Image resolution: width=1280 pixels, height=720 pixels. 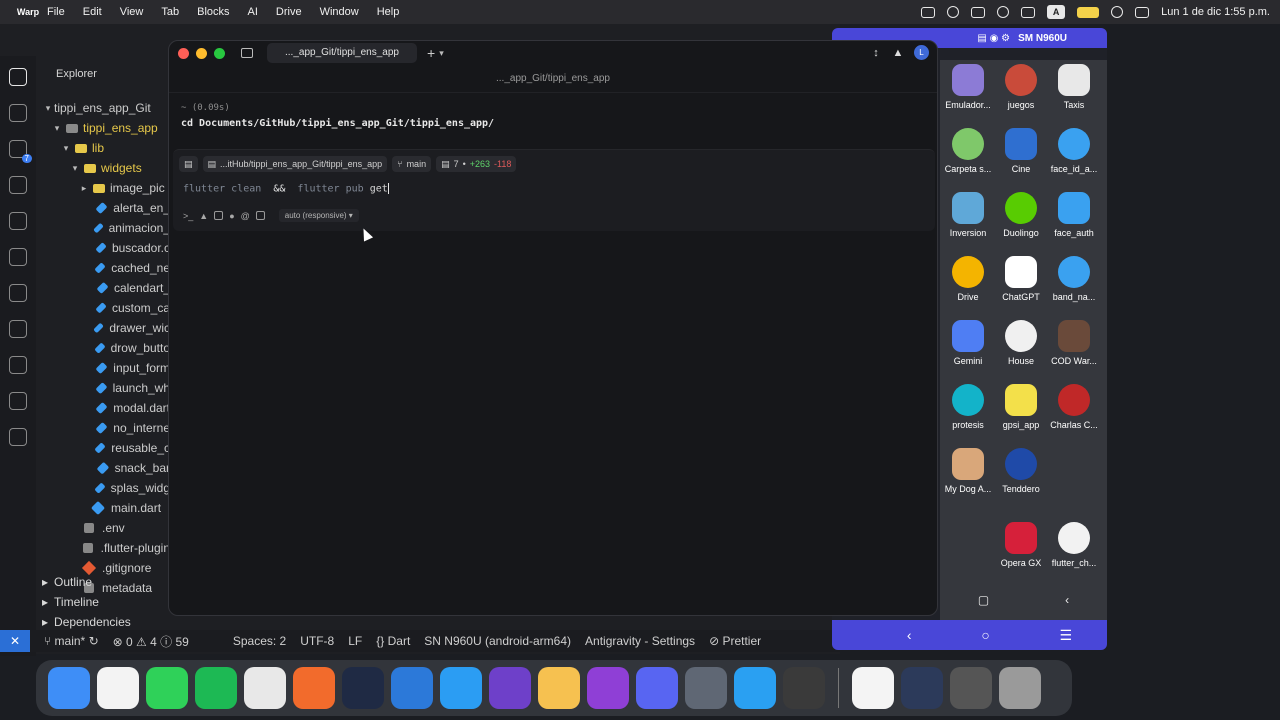 I want to click on file-tree-item: launch_wh, so click(x=103, y=388).